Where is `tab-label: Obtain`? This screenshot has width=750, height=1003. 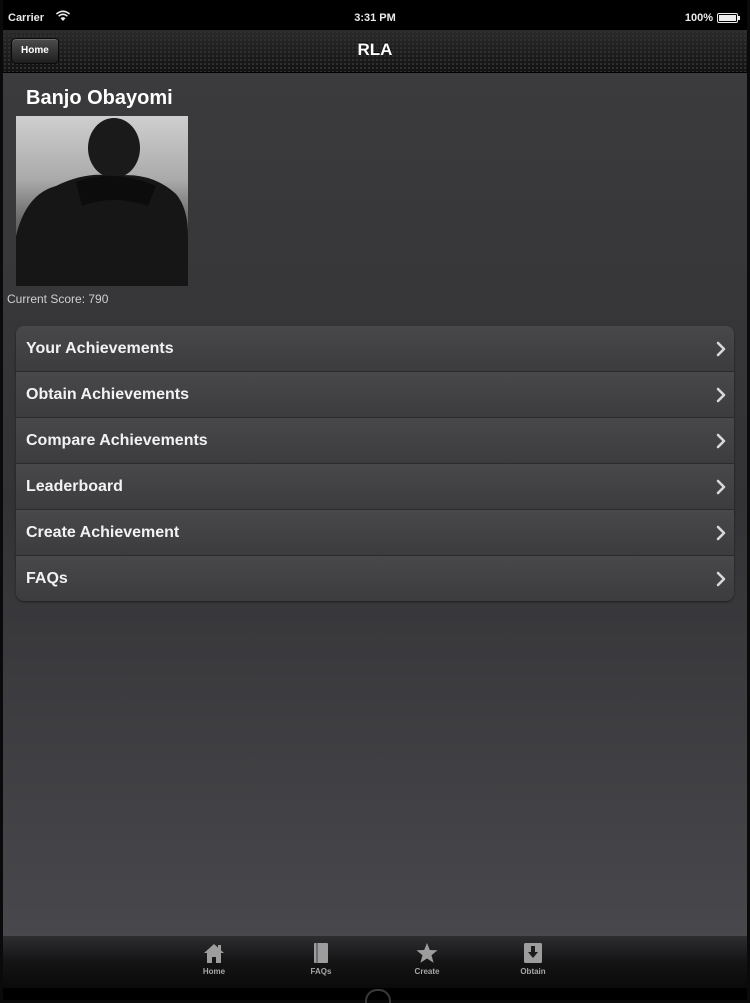
tab-label: Obtain is located at coordinates (533, 971).